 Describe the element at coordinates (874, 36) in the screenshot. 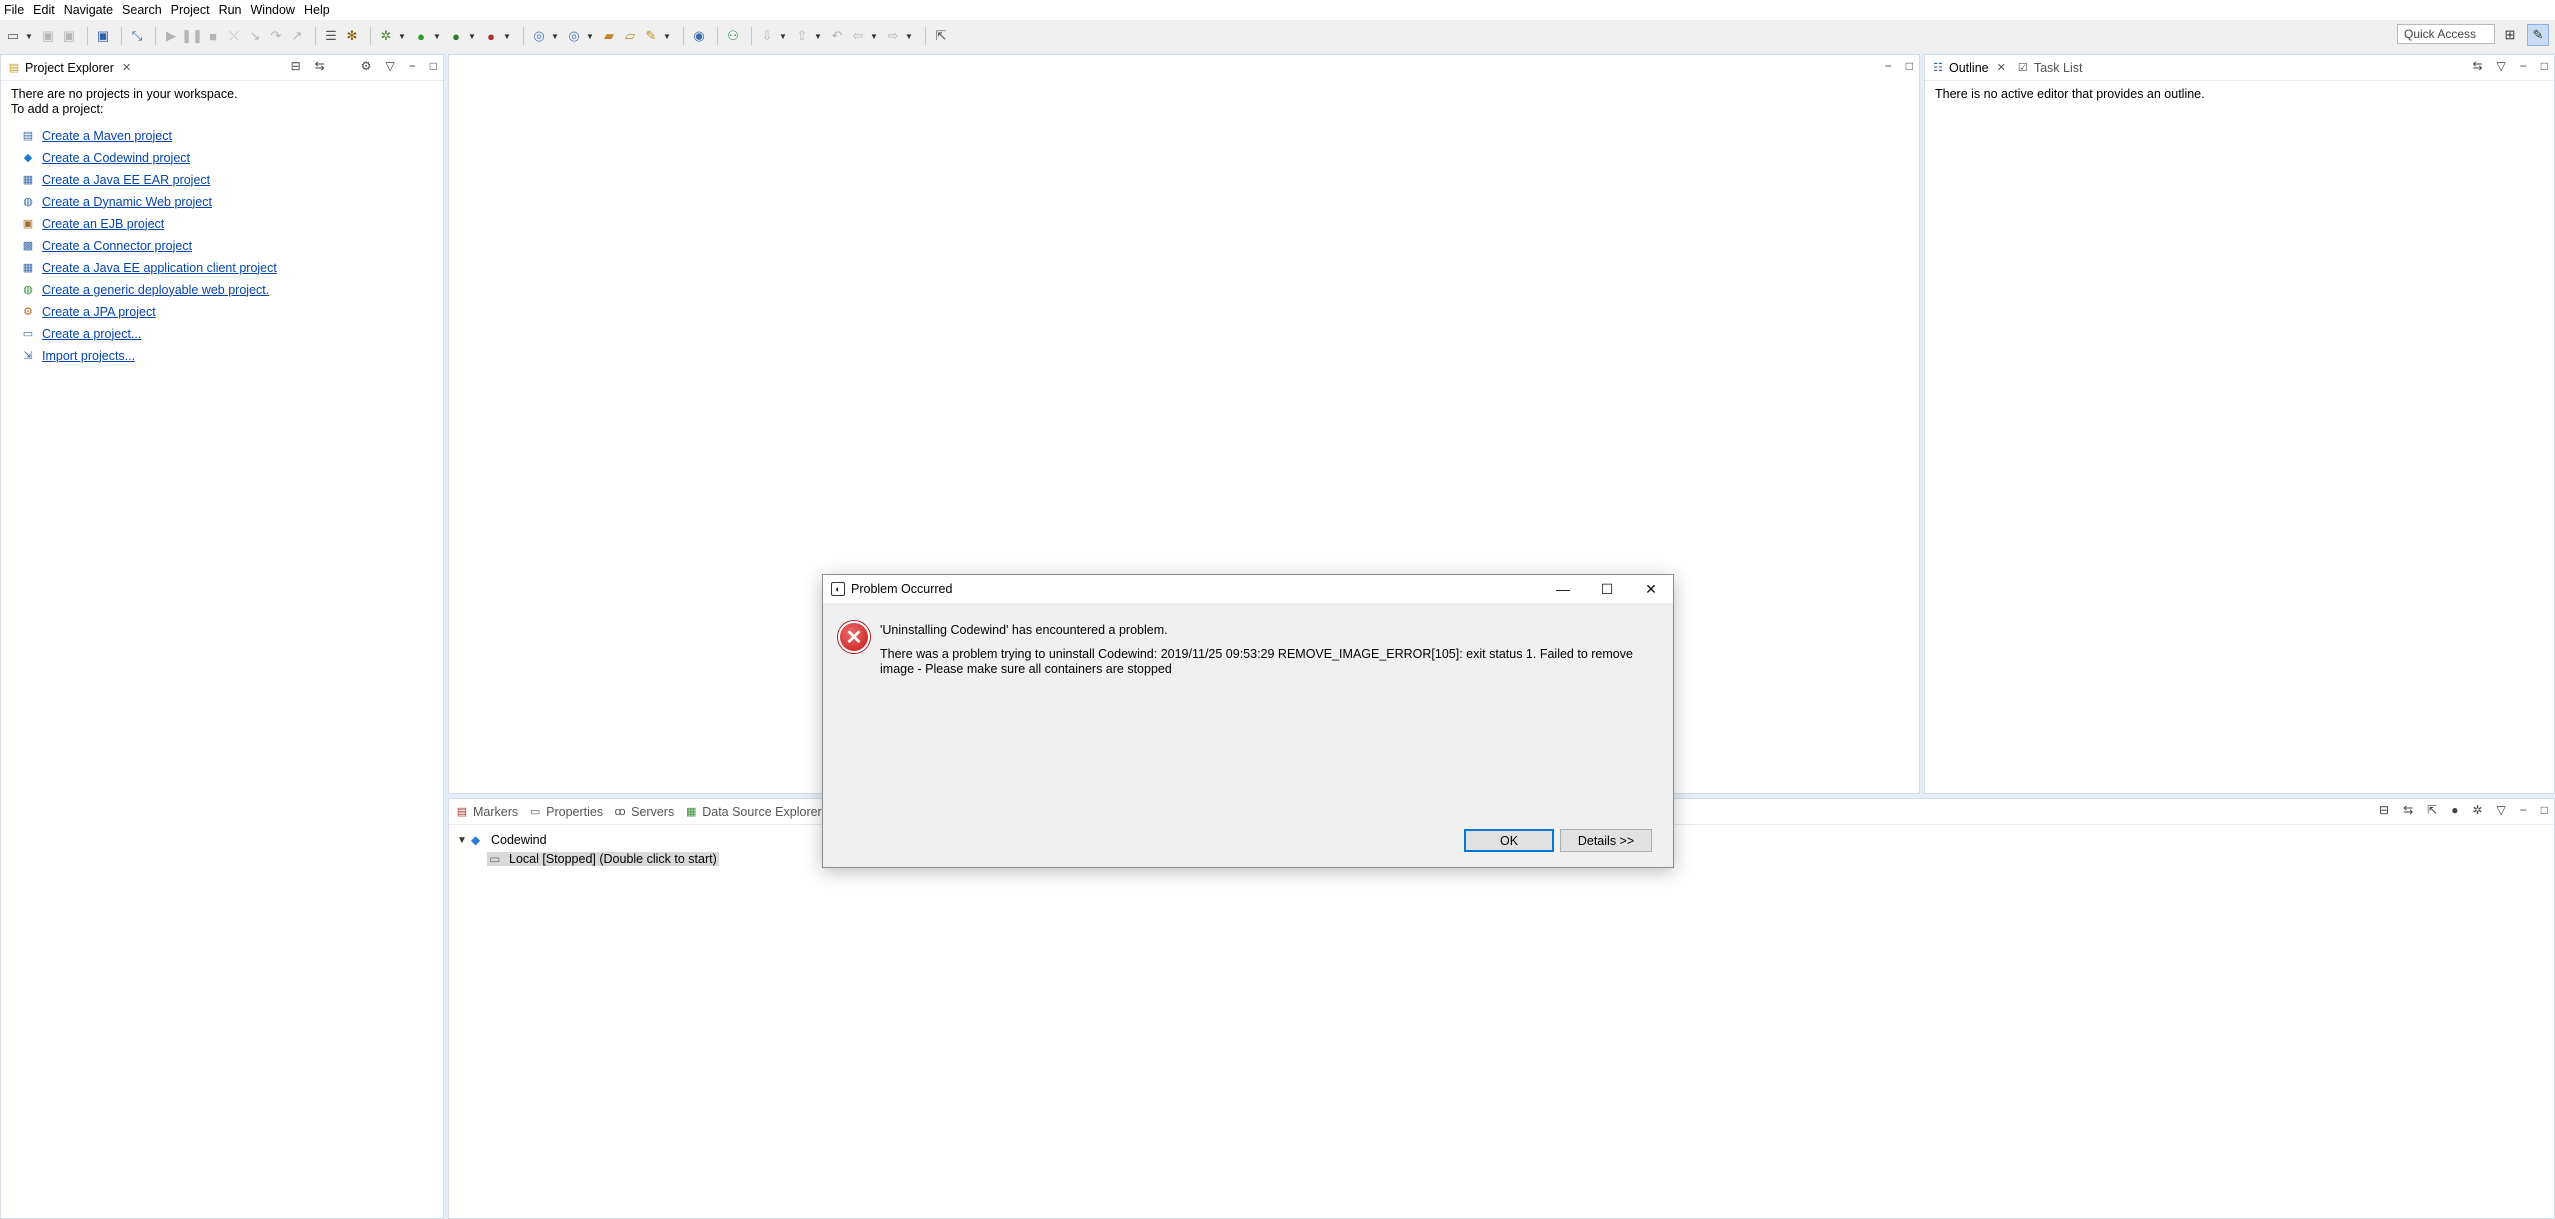

I see `back-dropdown-icon: ▼` at that location.